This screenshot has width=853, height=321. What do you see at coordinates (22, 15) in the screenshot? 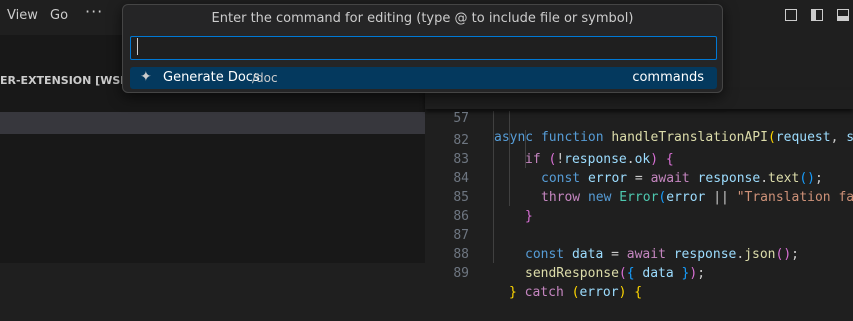
I see `menu-view: View` at bounding box center [22, 15].